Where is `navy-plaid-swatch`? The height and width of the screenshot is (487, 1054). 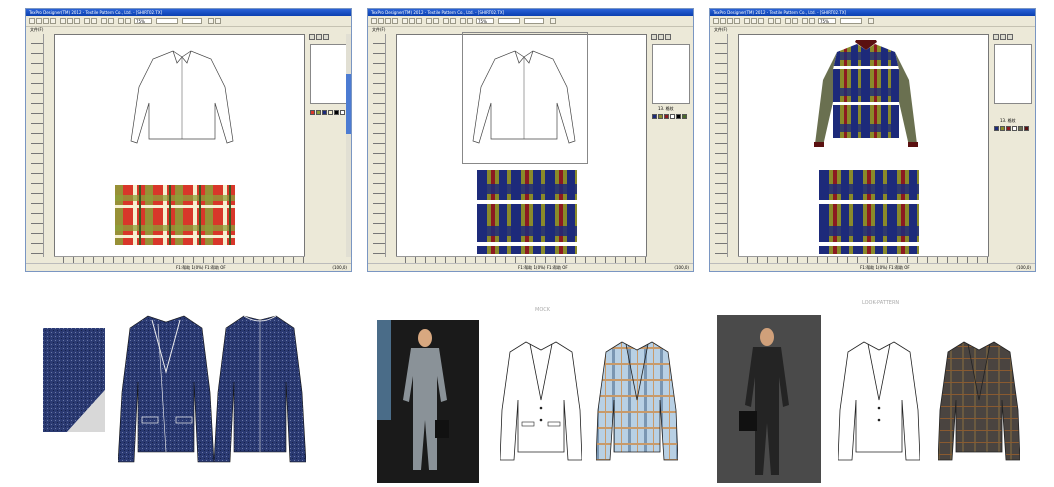
navy-plaid-swatch is located at coordinates (527, 212).